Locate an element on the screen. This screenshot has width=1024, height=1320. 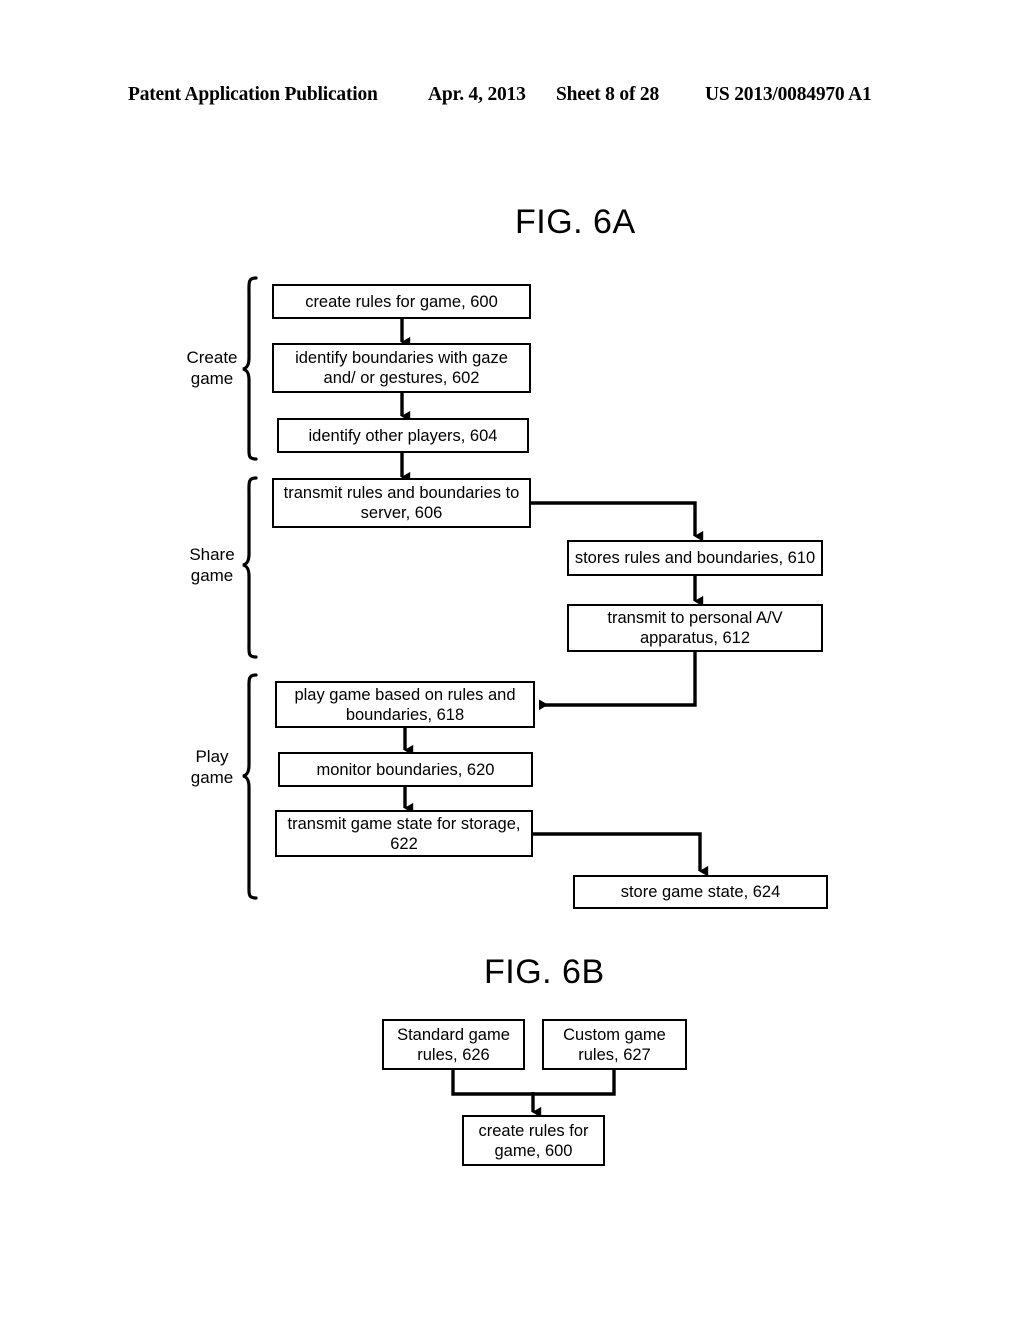
flow-box-626: Standard game rules, 626 is located at coordinates (453, 1044).